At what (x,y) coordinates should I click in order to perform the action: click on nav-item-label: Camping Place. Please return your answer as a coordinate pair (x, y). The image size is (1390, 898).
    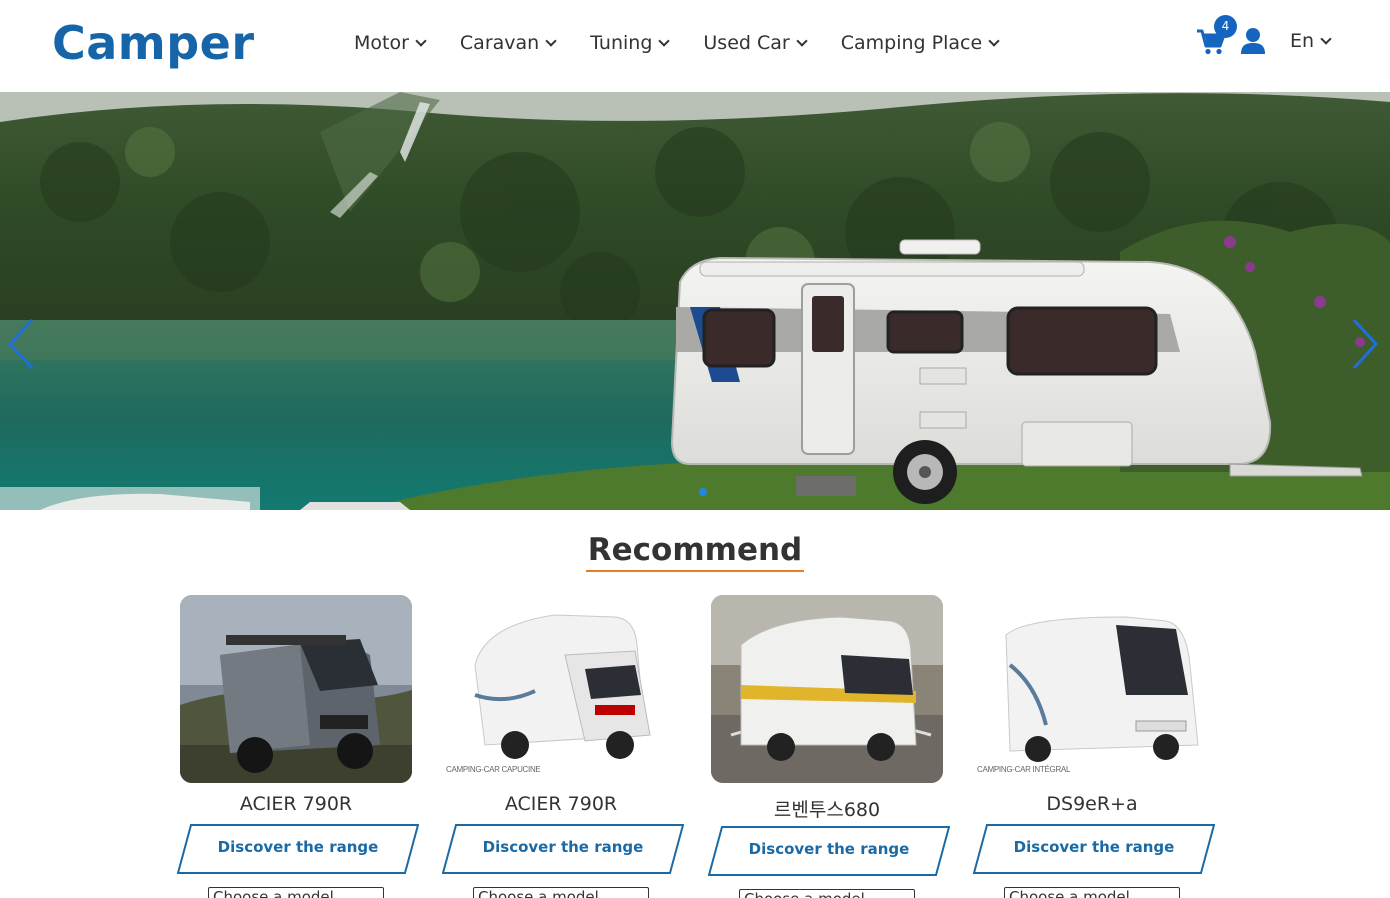
    Looking at the image, I should click on (911, 43).